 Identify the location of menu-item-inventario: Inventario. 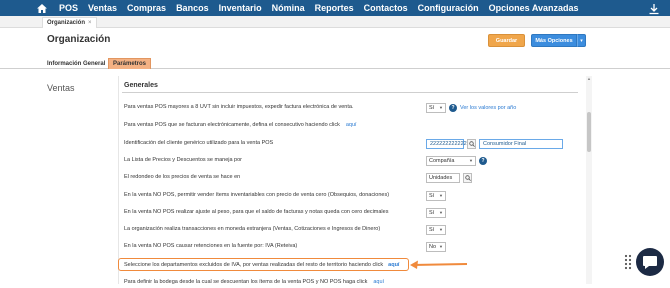
(240, 8).